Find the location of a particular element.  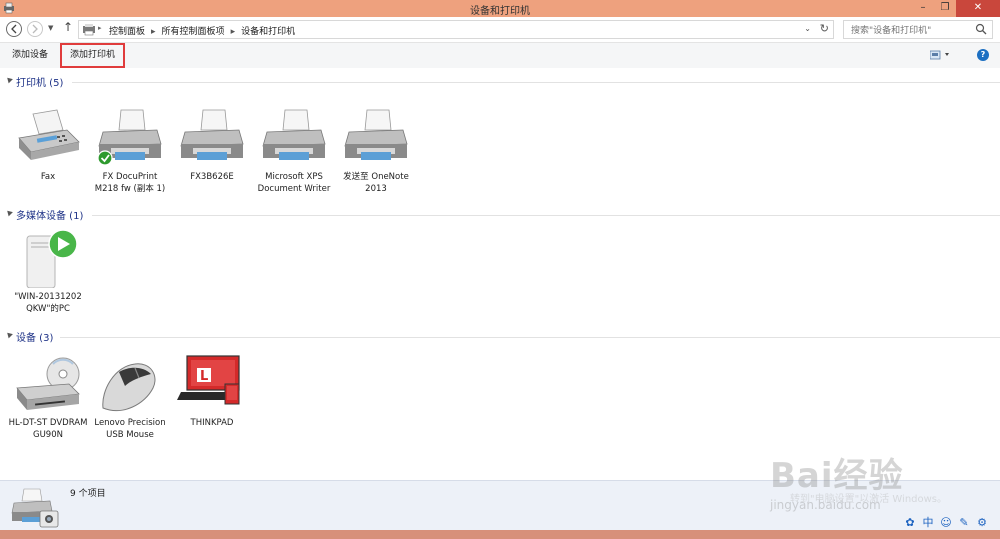

breadcrumb-chevron-icon: ▸ is located at coordinates (100, 28).